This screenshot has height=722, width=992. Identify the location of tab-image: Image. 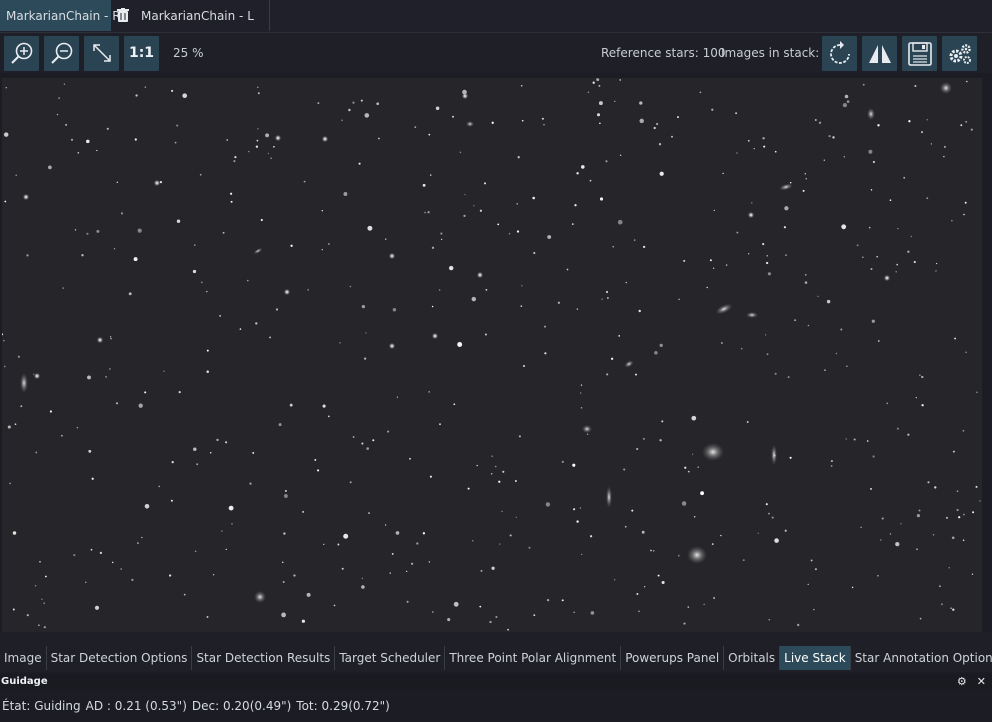
(23, 658).